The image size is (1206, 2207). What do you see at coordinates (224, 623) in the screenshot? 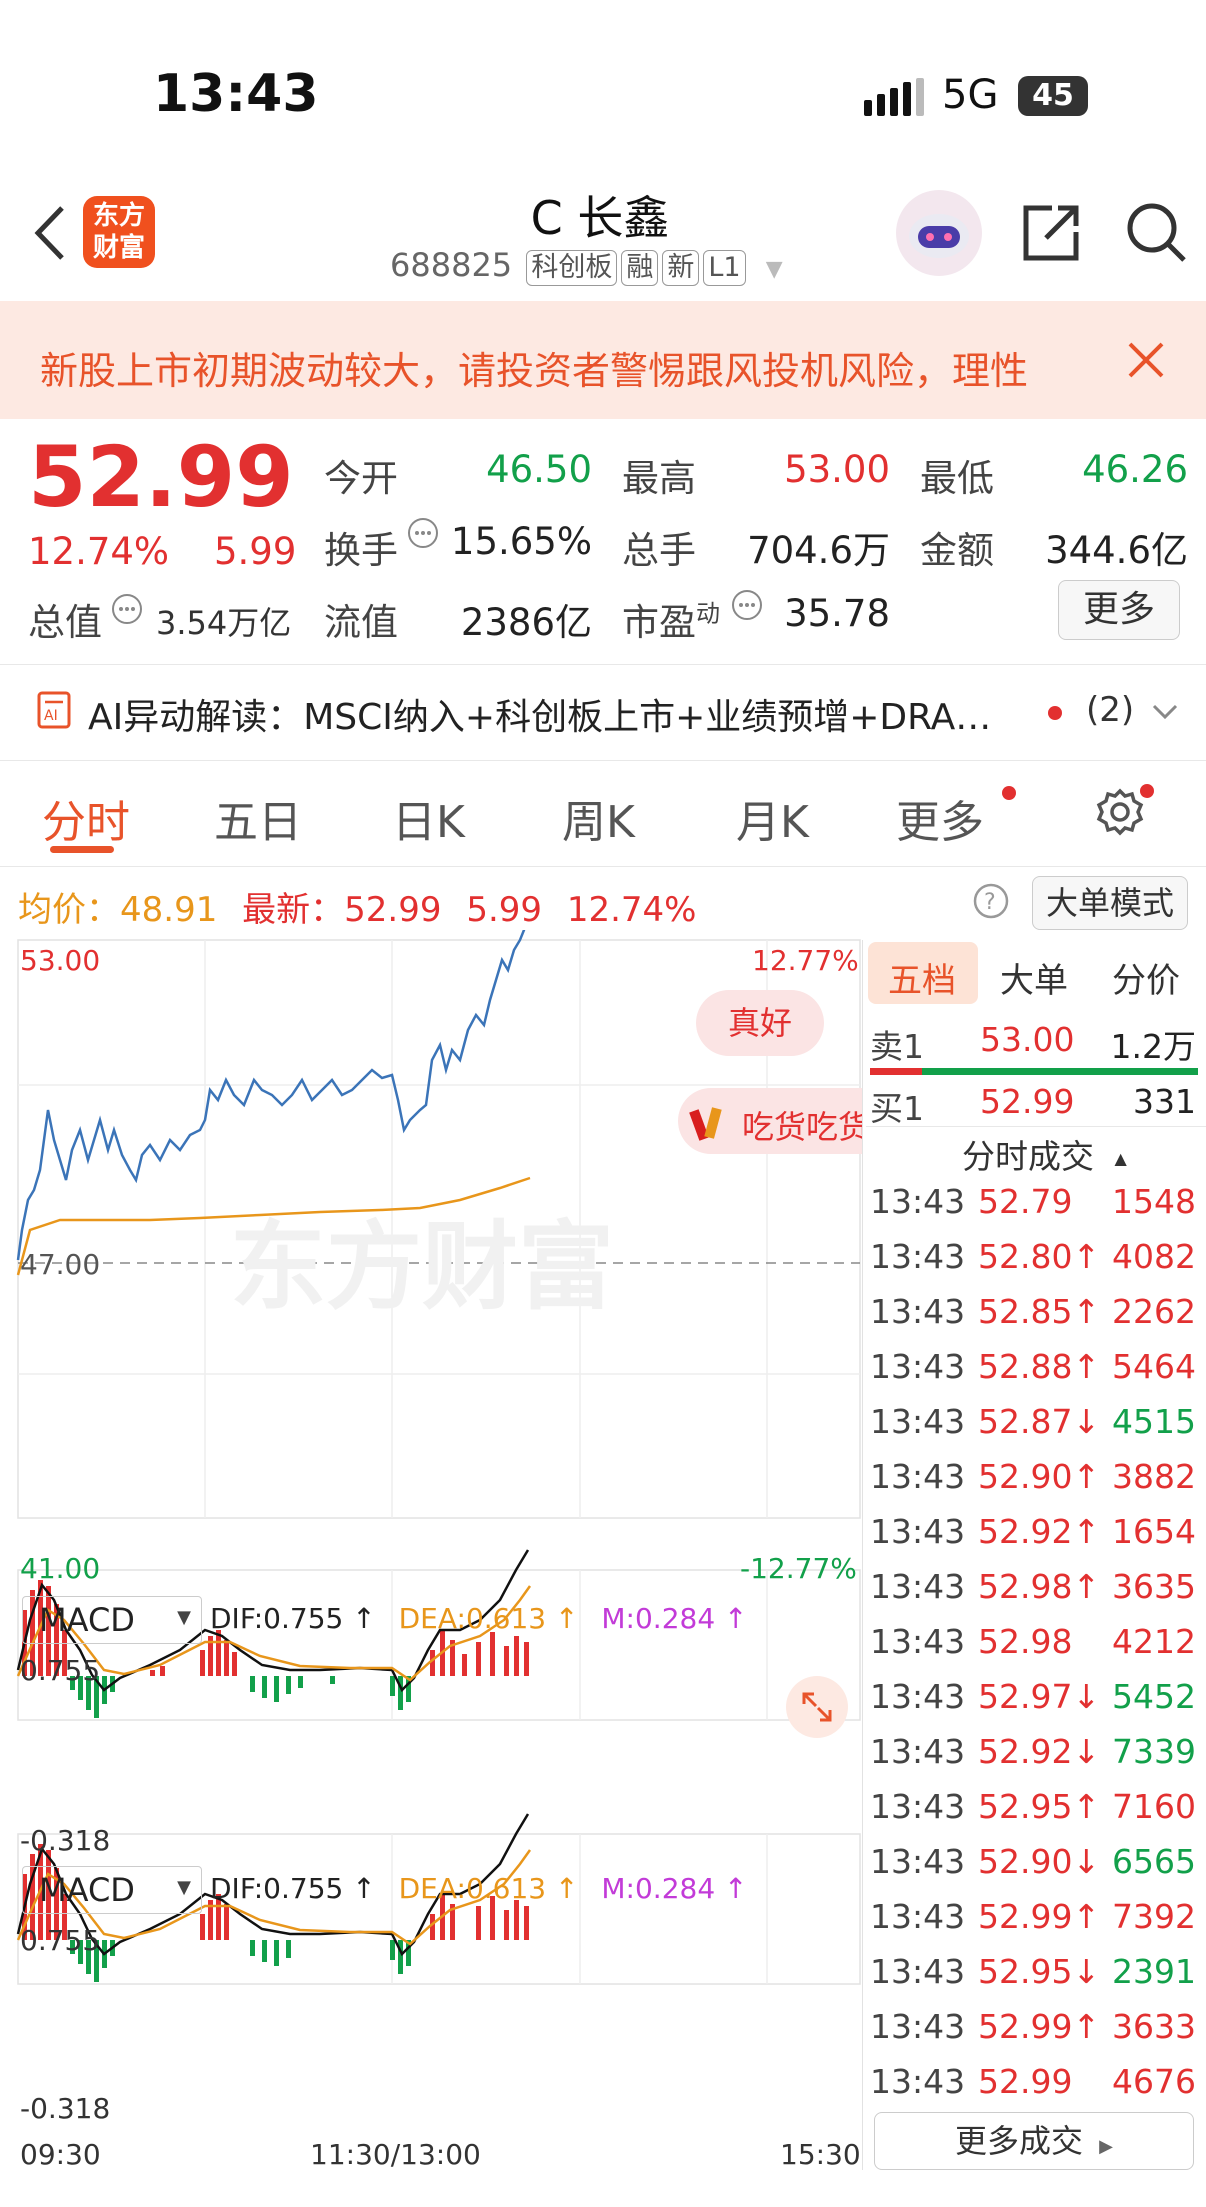
I see `mcap-value: 3.54万亿` at bounding box center [224, 623].